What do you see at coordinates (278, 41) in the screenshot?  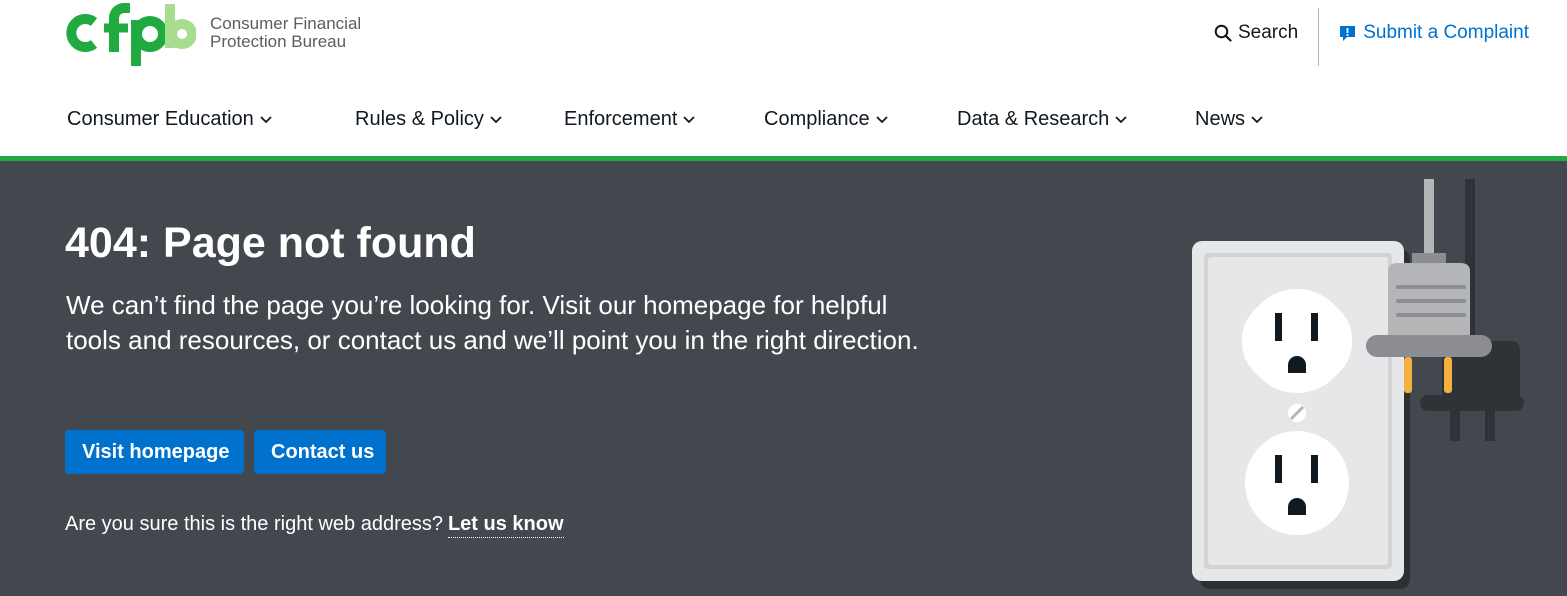 I see `logo-line-2: Protection Bureau` at bounding box center [278, 41].